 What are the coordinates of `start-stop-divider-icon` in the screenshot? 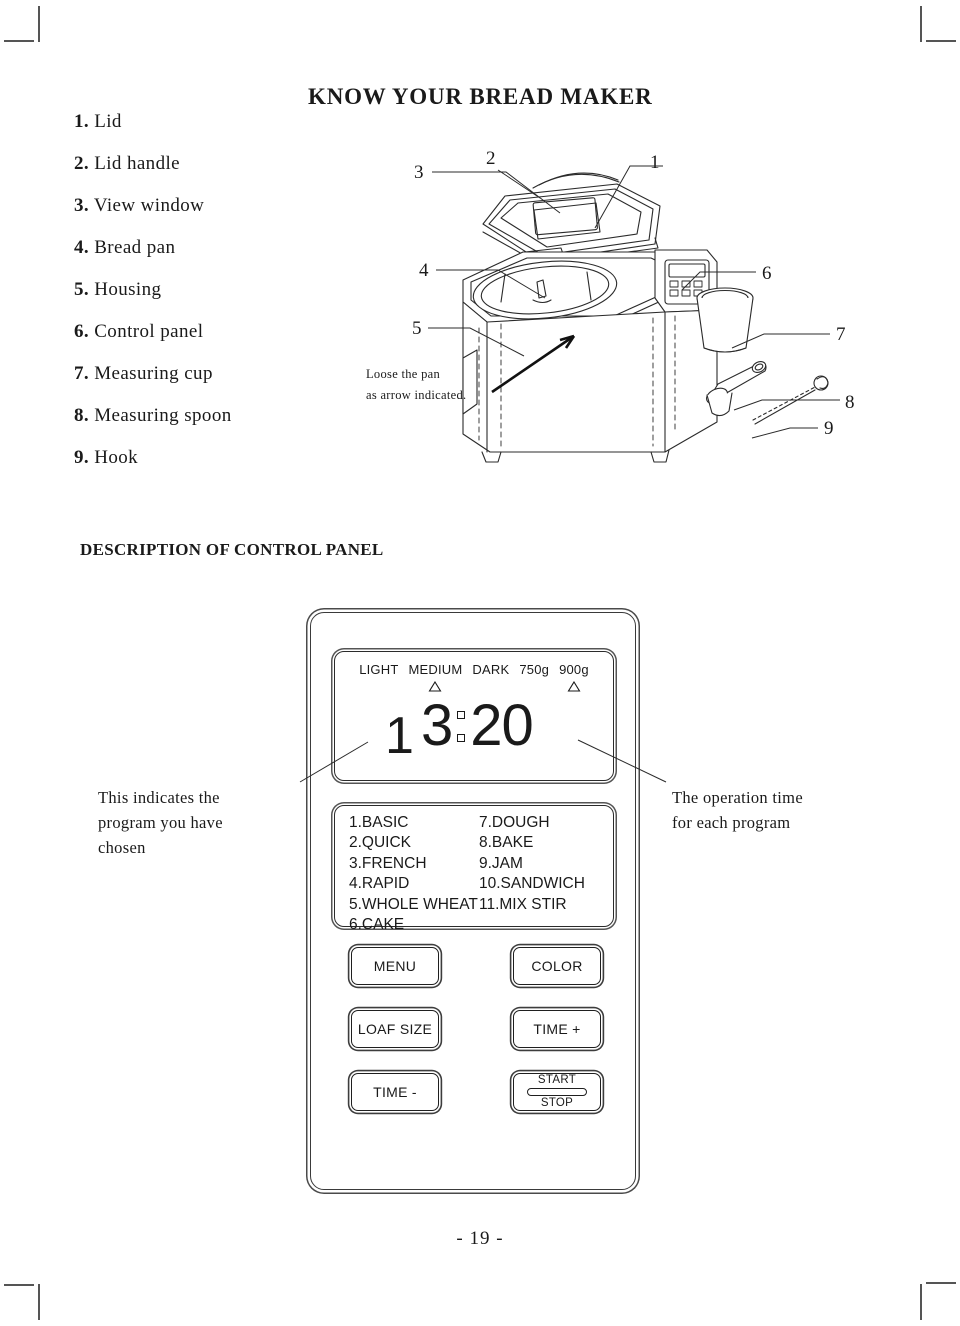 It's located at (557, 1092).